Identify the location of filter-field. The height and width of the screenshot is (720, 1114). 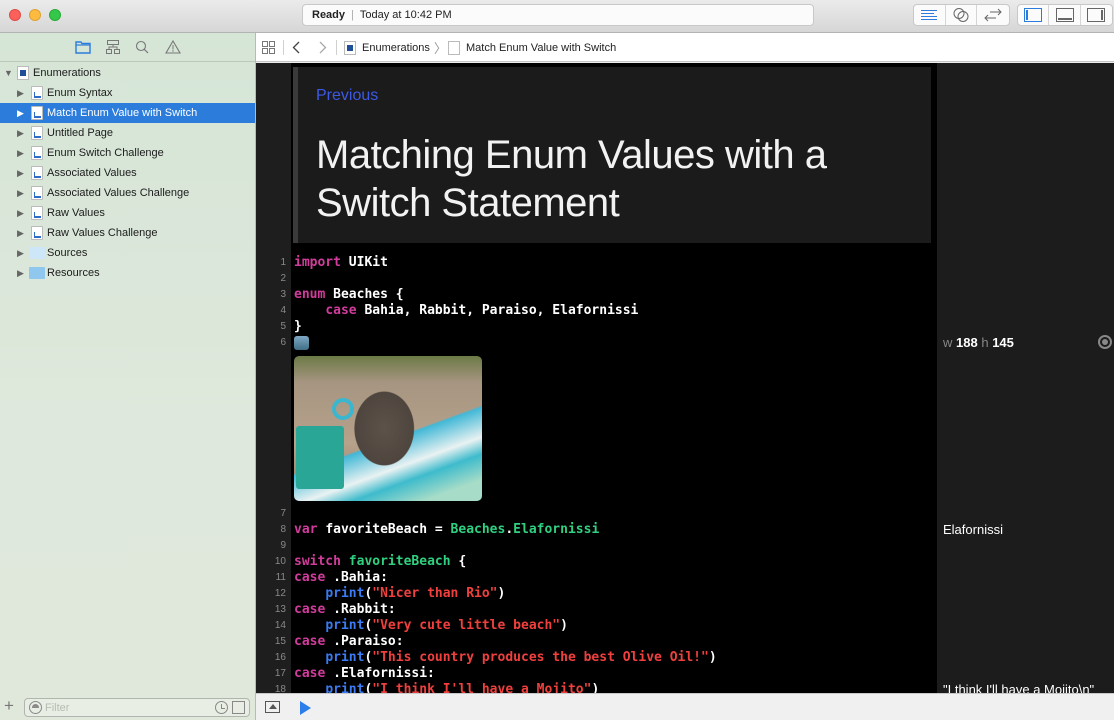
(137, 707).